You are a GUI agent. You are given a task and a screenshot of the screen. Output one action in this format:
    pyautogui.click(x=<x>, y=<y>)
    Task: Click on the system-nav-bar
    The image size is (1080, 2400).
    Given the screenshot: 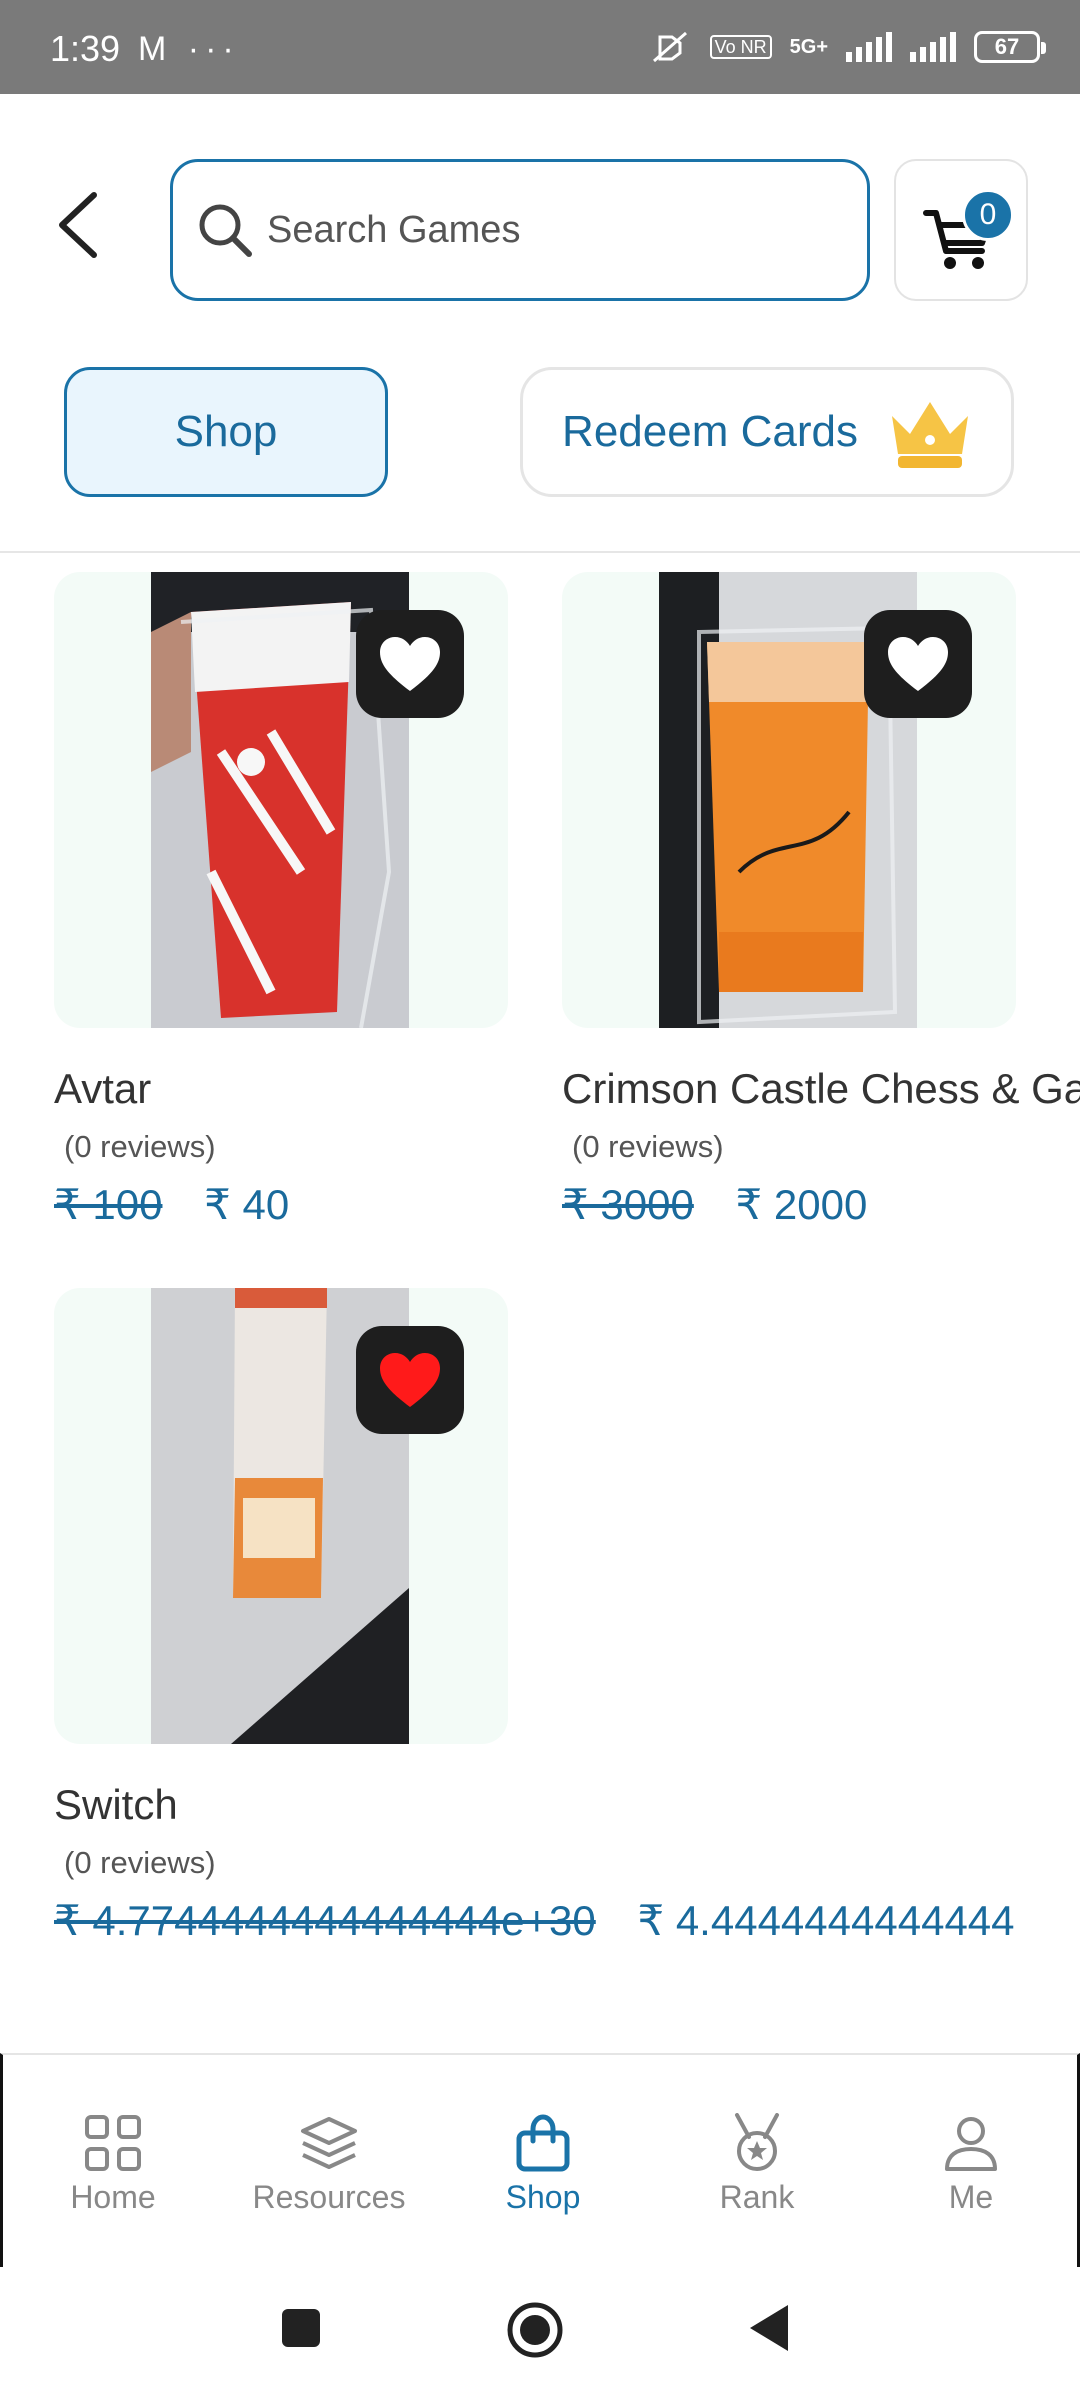 What is the action you would take?
    pyautogui.click(x=540, y=2333)
    